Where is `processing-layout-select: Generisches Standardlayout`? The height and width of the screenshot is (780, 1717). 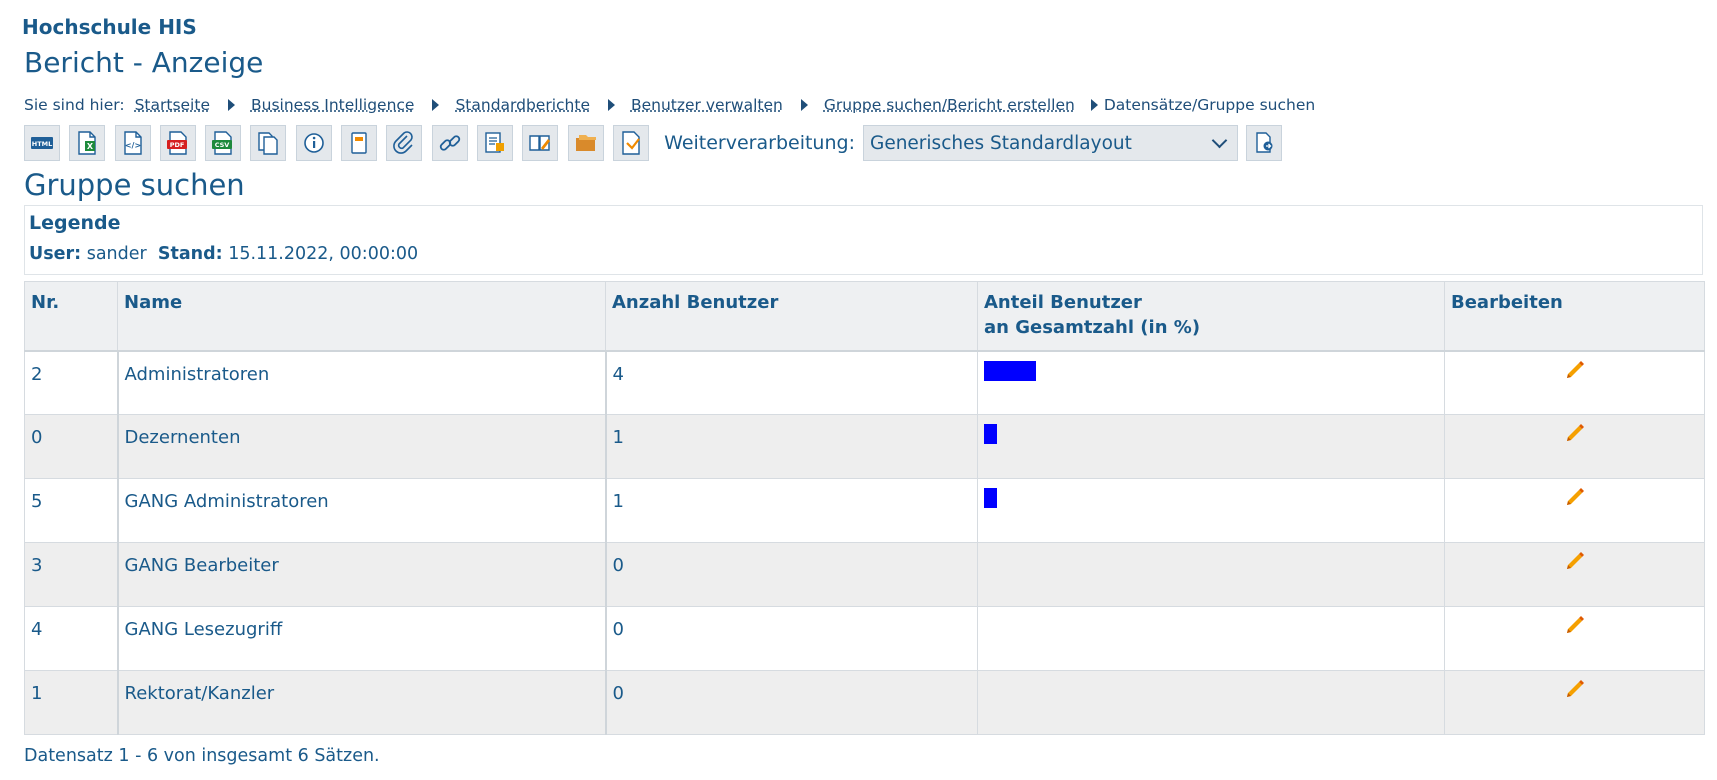 processing-layout-select: Generisches Standardlayout is located at coordinates (1050, 143).